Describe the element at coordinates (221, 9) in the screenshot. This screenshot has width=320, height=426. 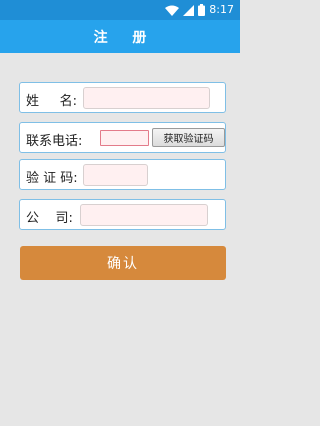
I see `status-time: 8:17` at that location.